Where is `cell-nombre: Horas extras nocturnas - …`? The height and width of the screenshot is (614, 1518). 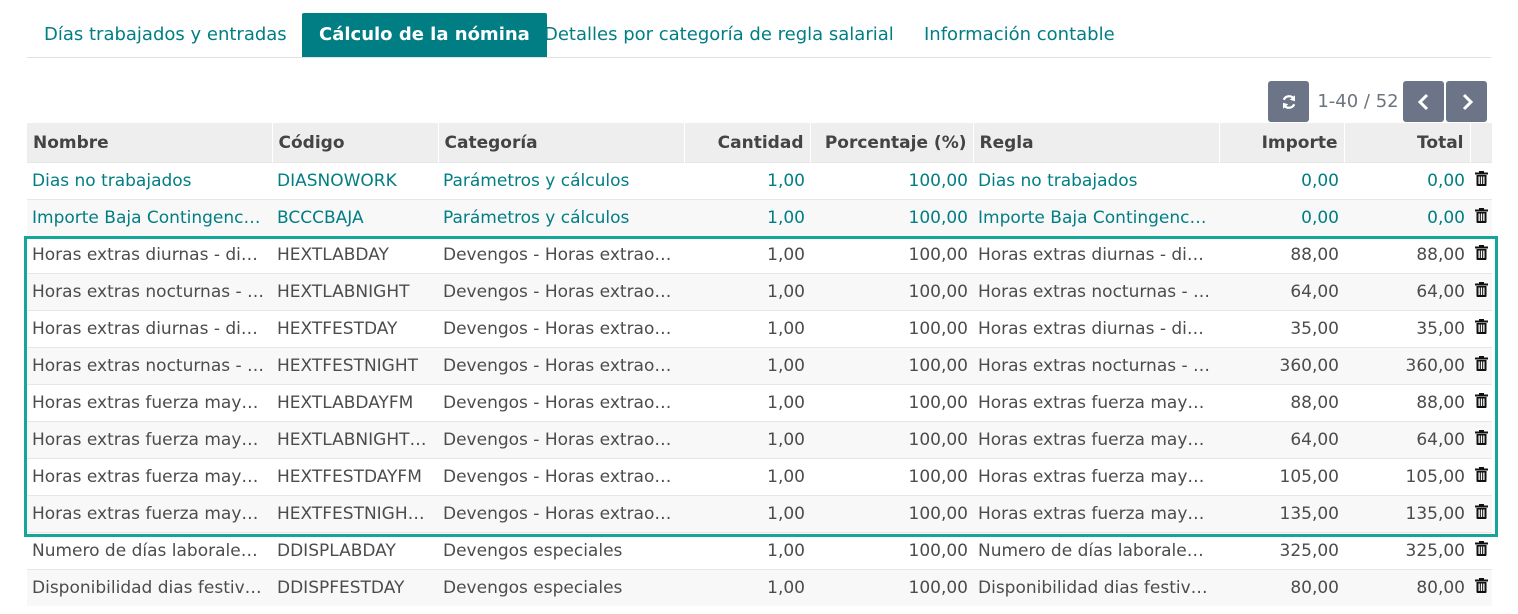
cell-nombre: Horas extras nocturnas - … is located at coordinates (149, 366).